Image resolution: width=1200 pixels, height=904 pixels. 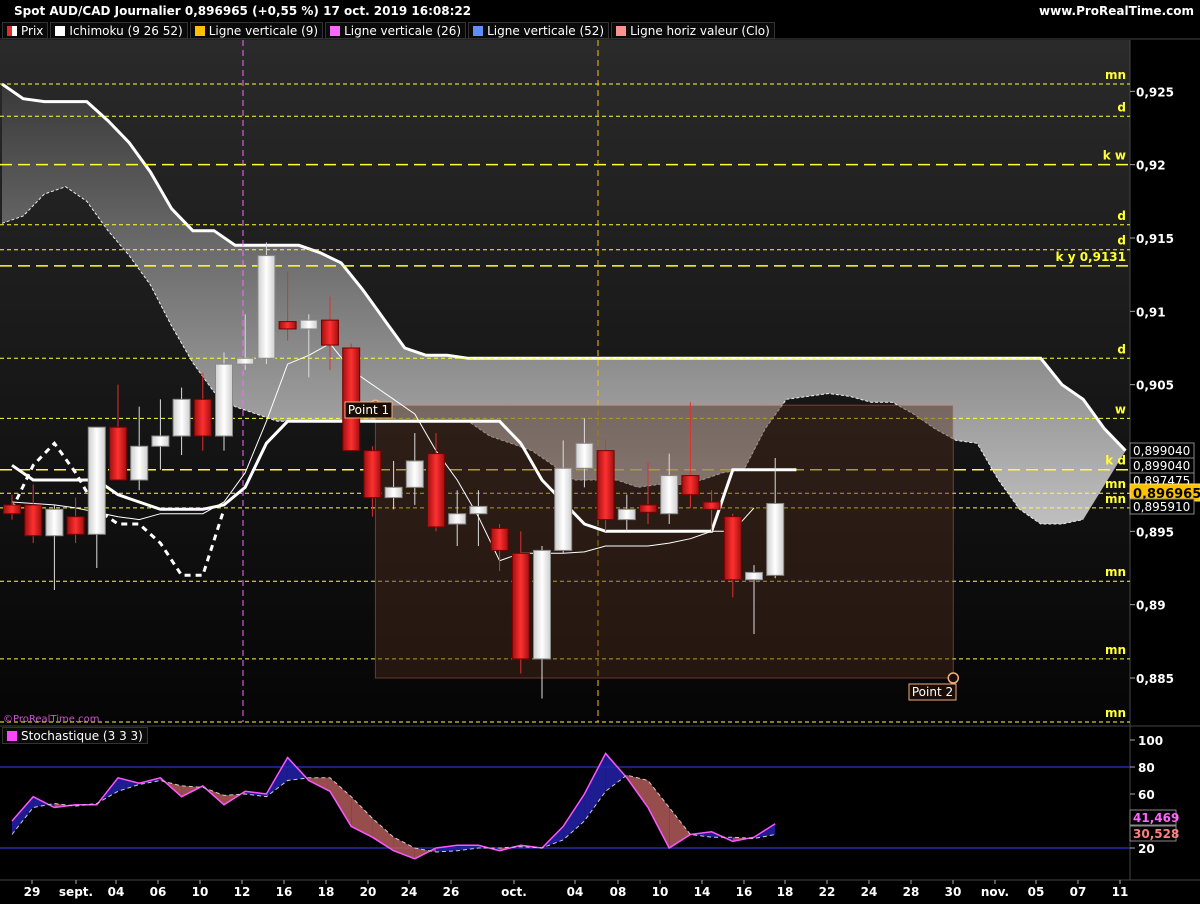 What do you see at coordinates (1155, 239) in the screenshot?
I see `y-tick-label: 0,915` at bounding box center [1155, 239].